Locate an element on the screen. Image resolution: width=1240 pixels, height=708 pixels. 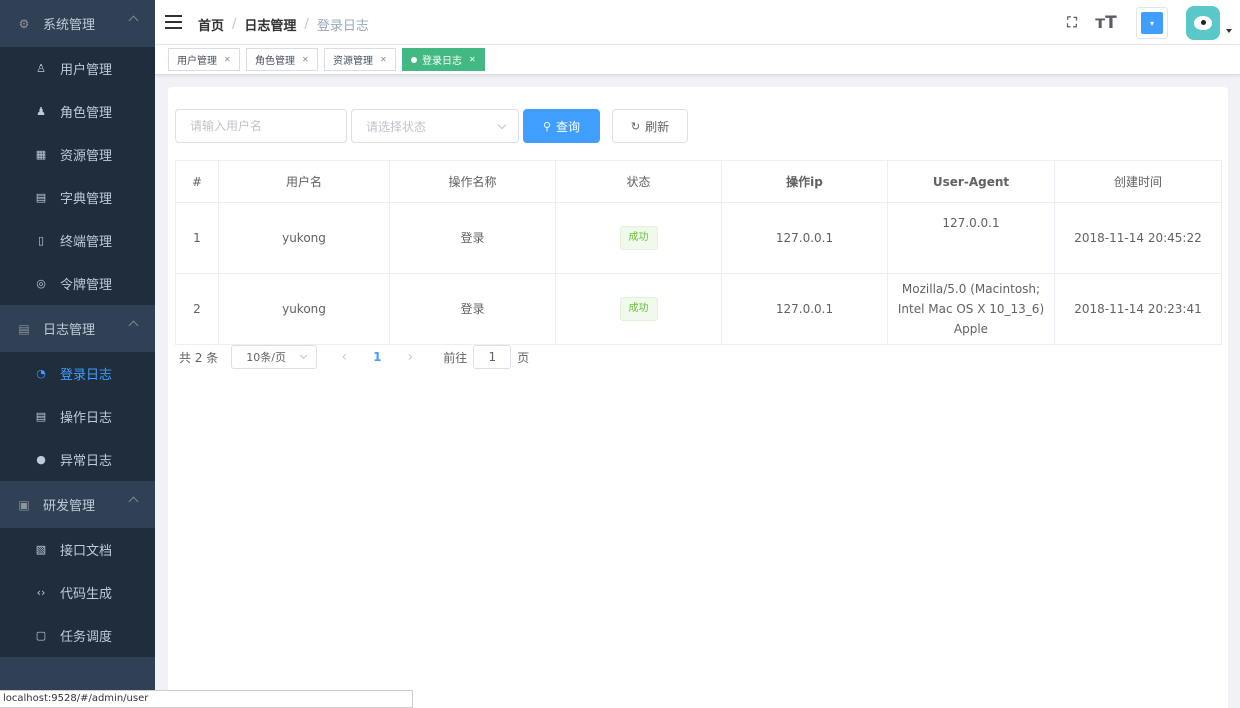
token-icon: ◎ is located at coordinates (41, 283).